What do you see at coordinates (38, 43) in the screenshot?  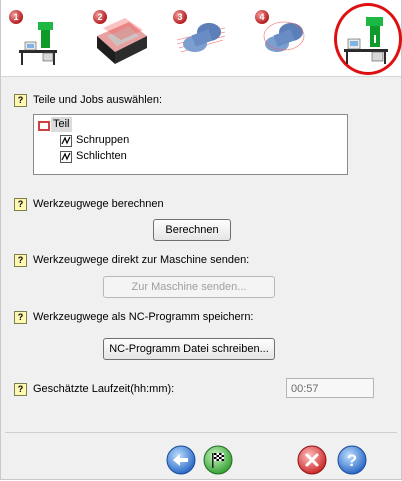 I see `machine-setup-icon` at bounding box center [38, 43].